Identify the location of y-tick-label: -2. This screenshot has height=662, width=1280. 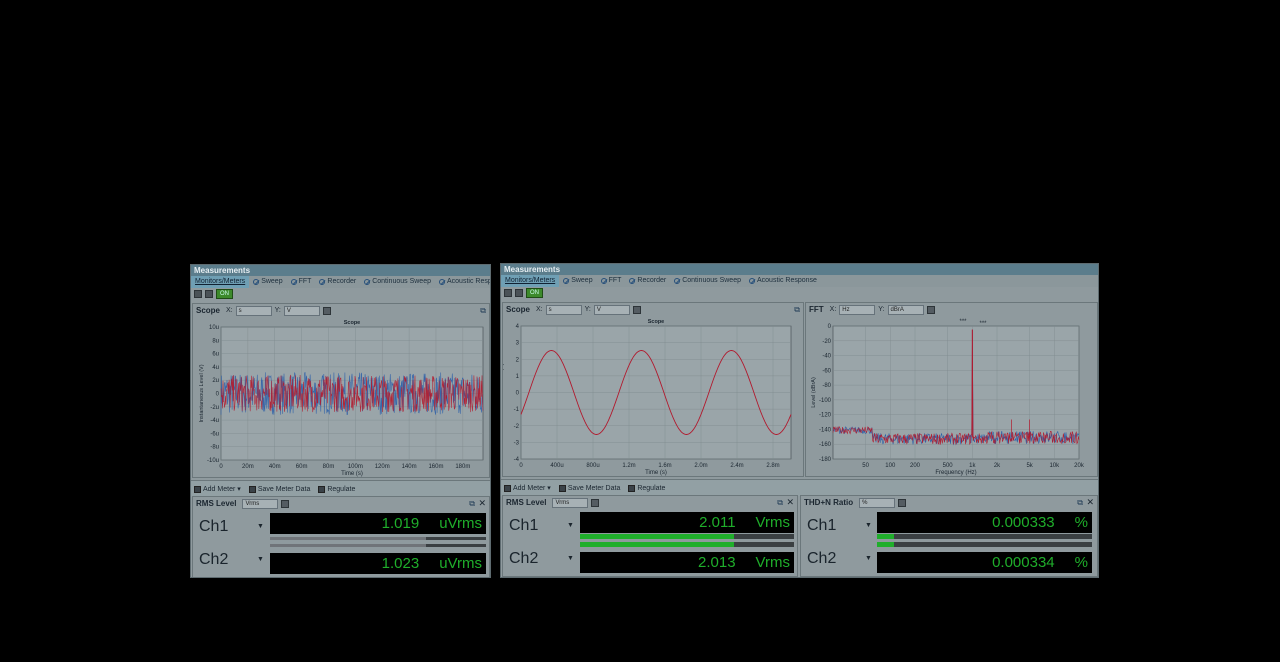
(517, 427).